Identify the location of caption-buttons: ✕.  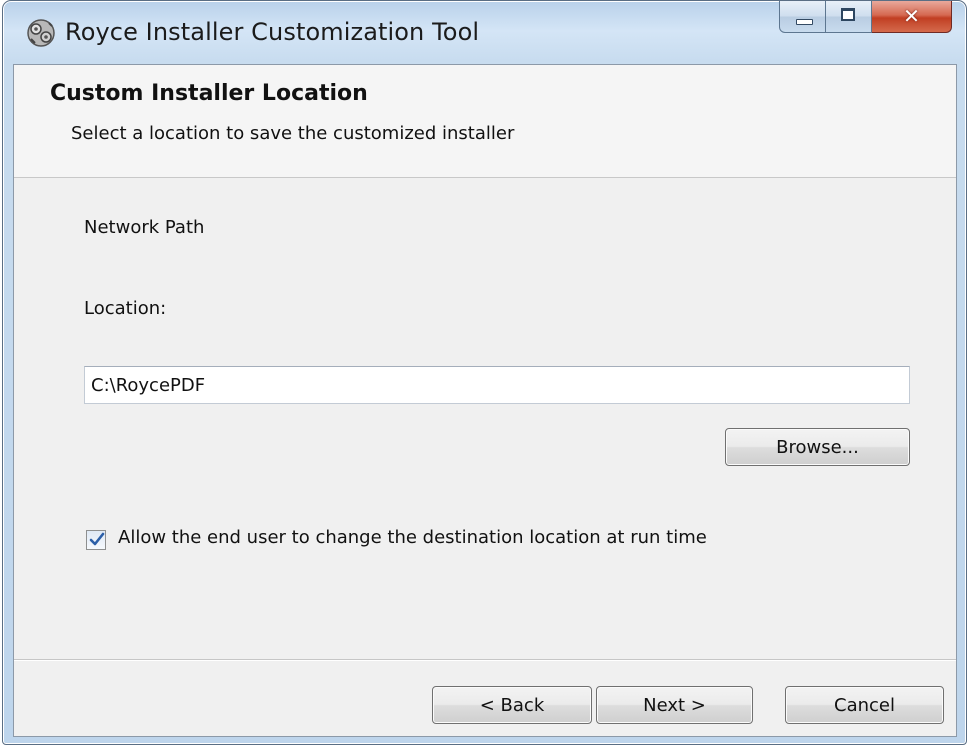
(865, 19).